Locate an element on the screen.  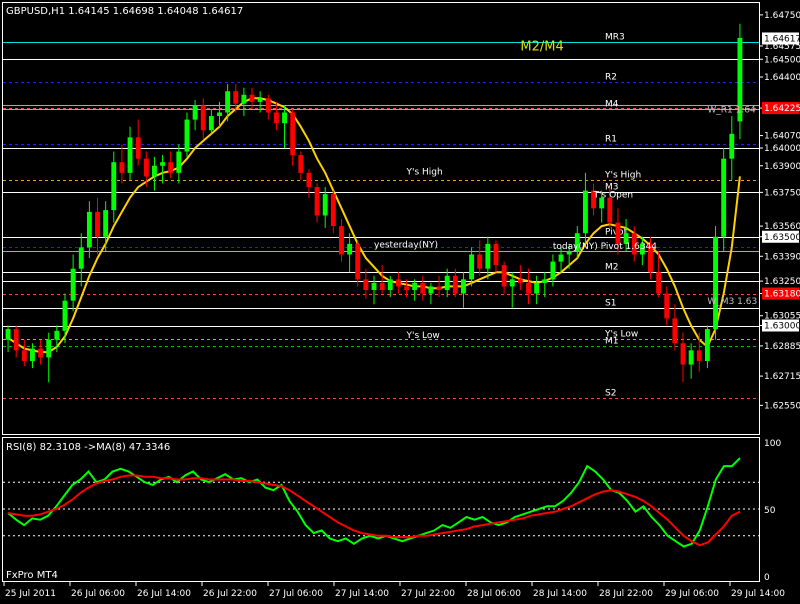
rsi-title: RSI(8) 82.3108 ->MA(8) 47.3346 is located at coordinates (88, 447).